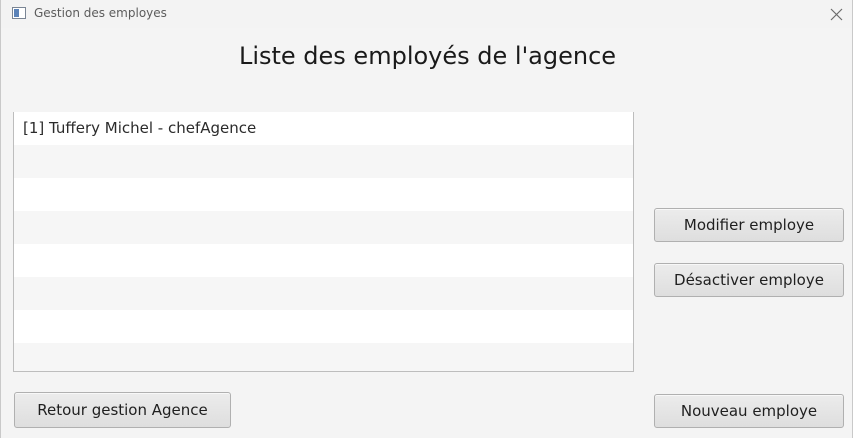  What do you see at coordinates (19, 13) in the screenshot?
I see `app-window-icon` at bounding box center [19, 13].